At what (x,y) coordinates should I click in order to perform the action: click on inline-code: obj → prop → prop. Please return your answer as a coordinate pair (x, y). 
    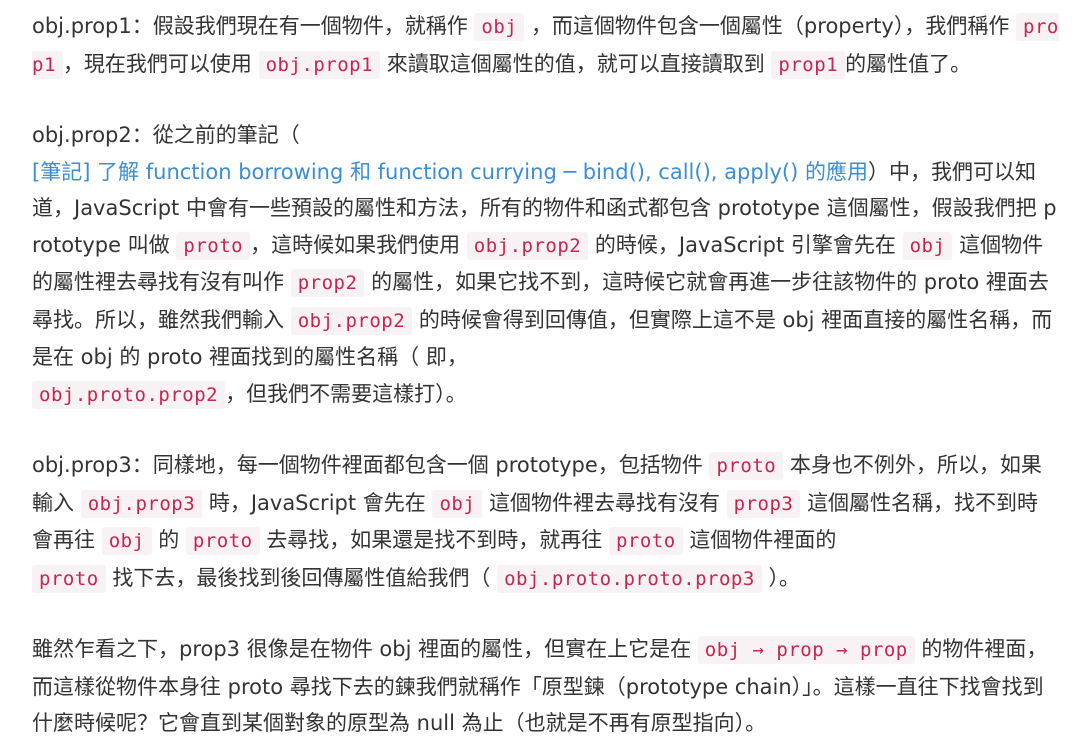
    Looking at the image, I should click on (806, 650).